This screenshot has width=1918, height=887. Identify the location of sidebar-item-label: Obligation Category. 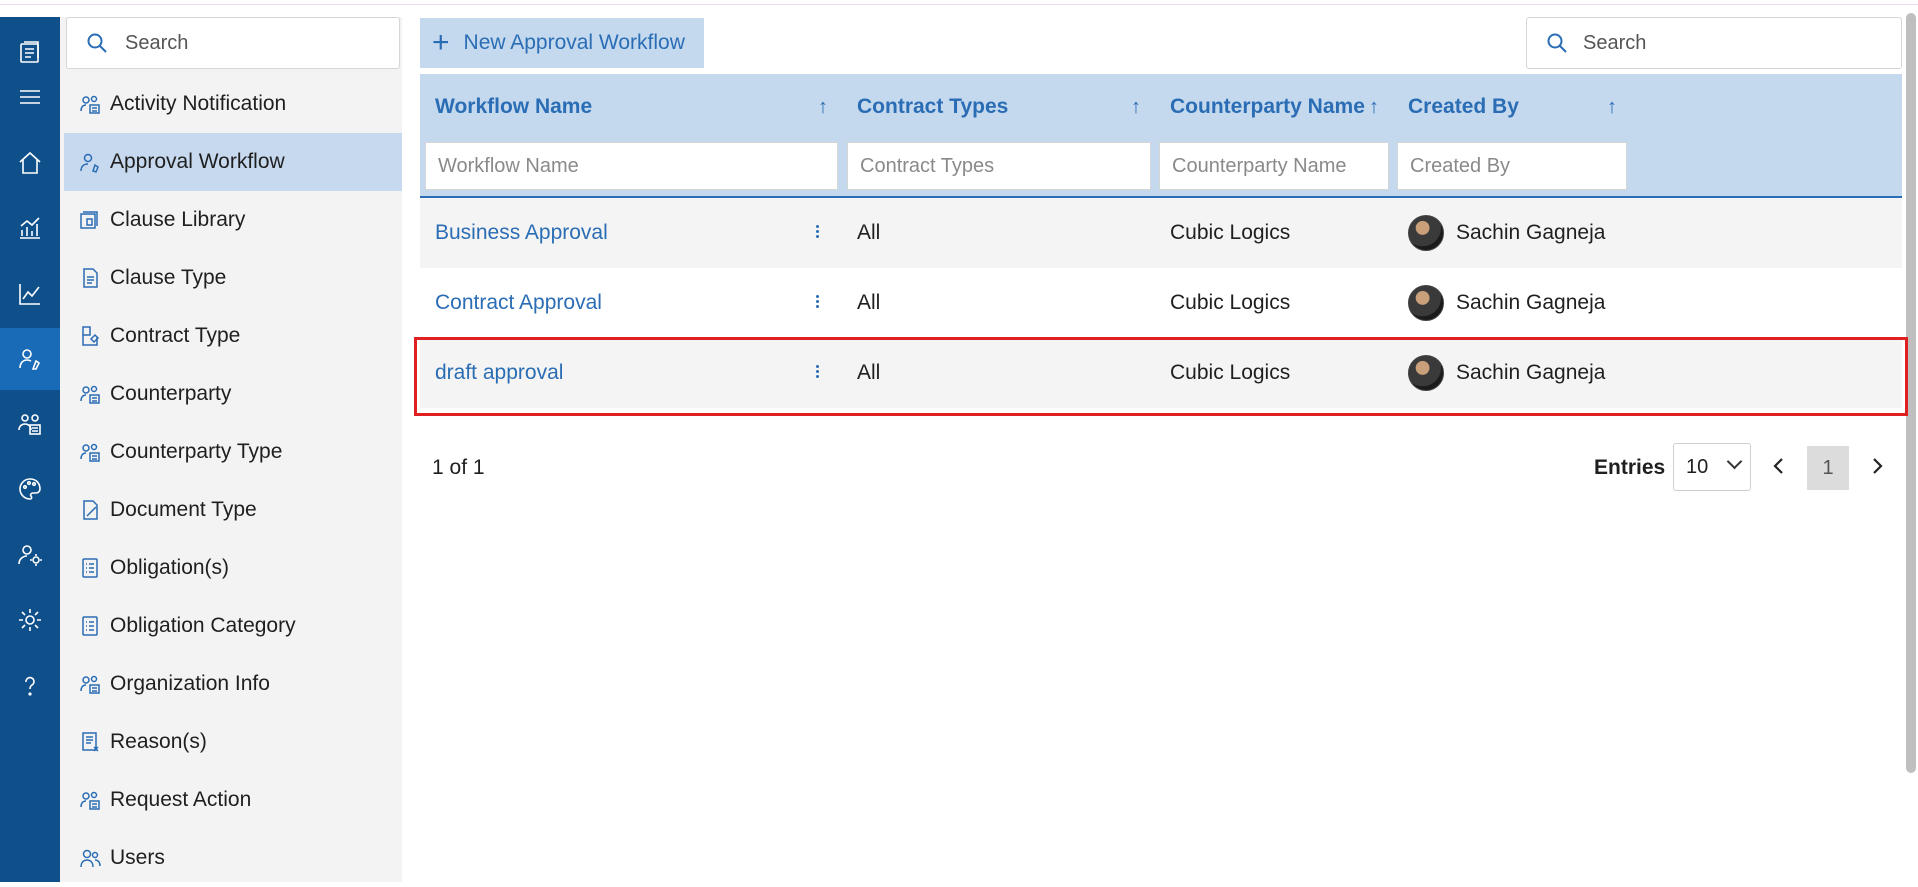
(203, 625).